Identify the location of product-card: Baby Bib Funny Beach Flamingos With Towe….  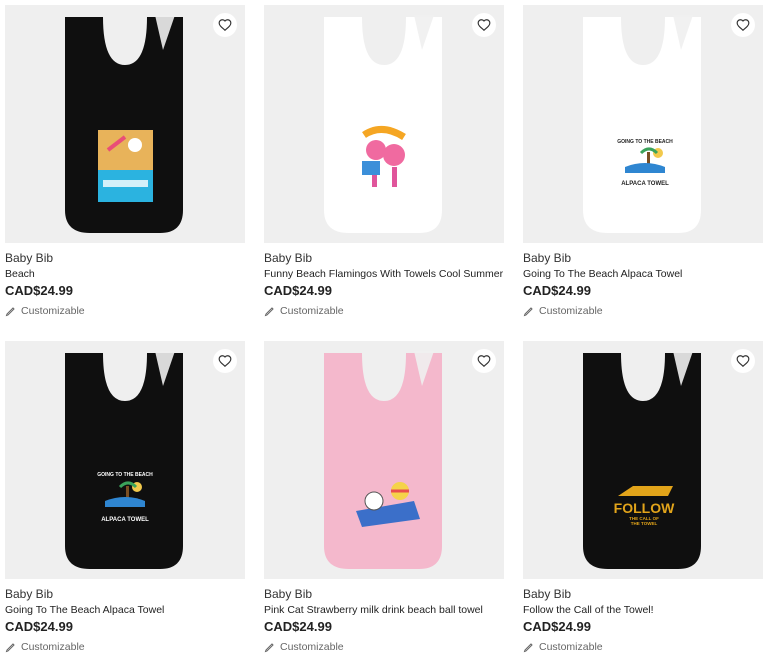
(384, 161).